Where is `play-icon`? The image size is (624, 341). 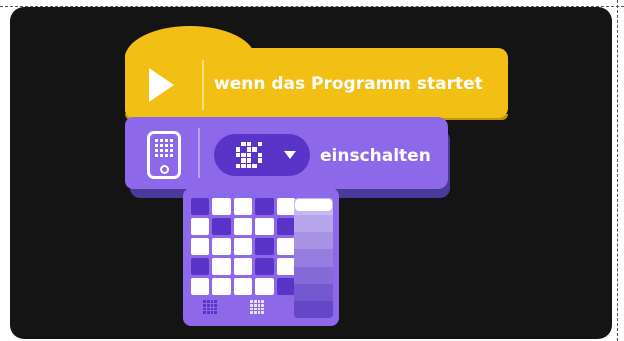
play-icon is located at coordinates (161, 85).